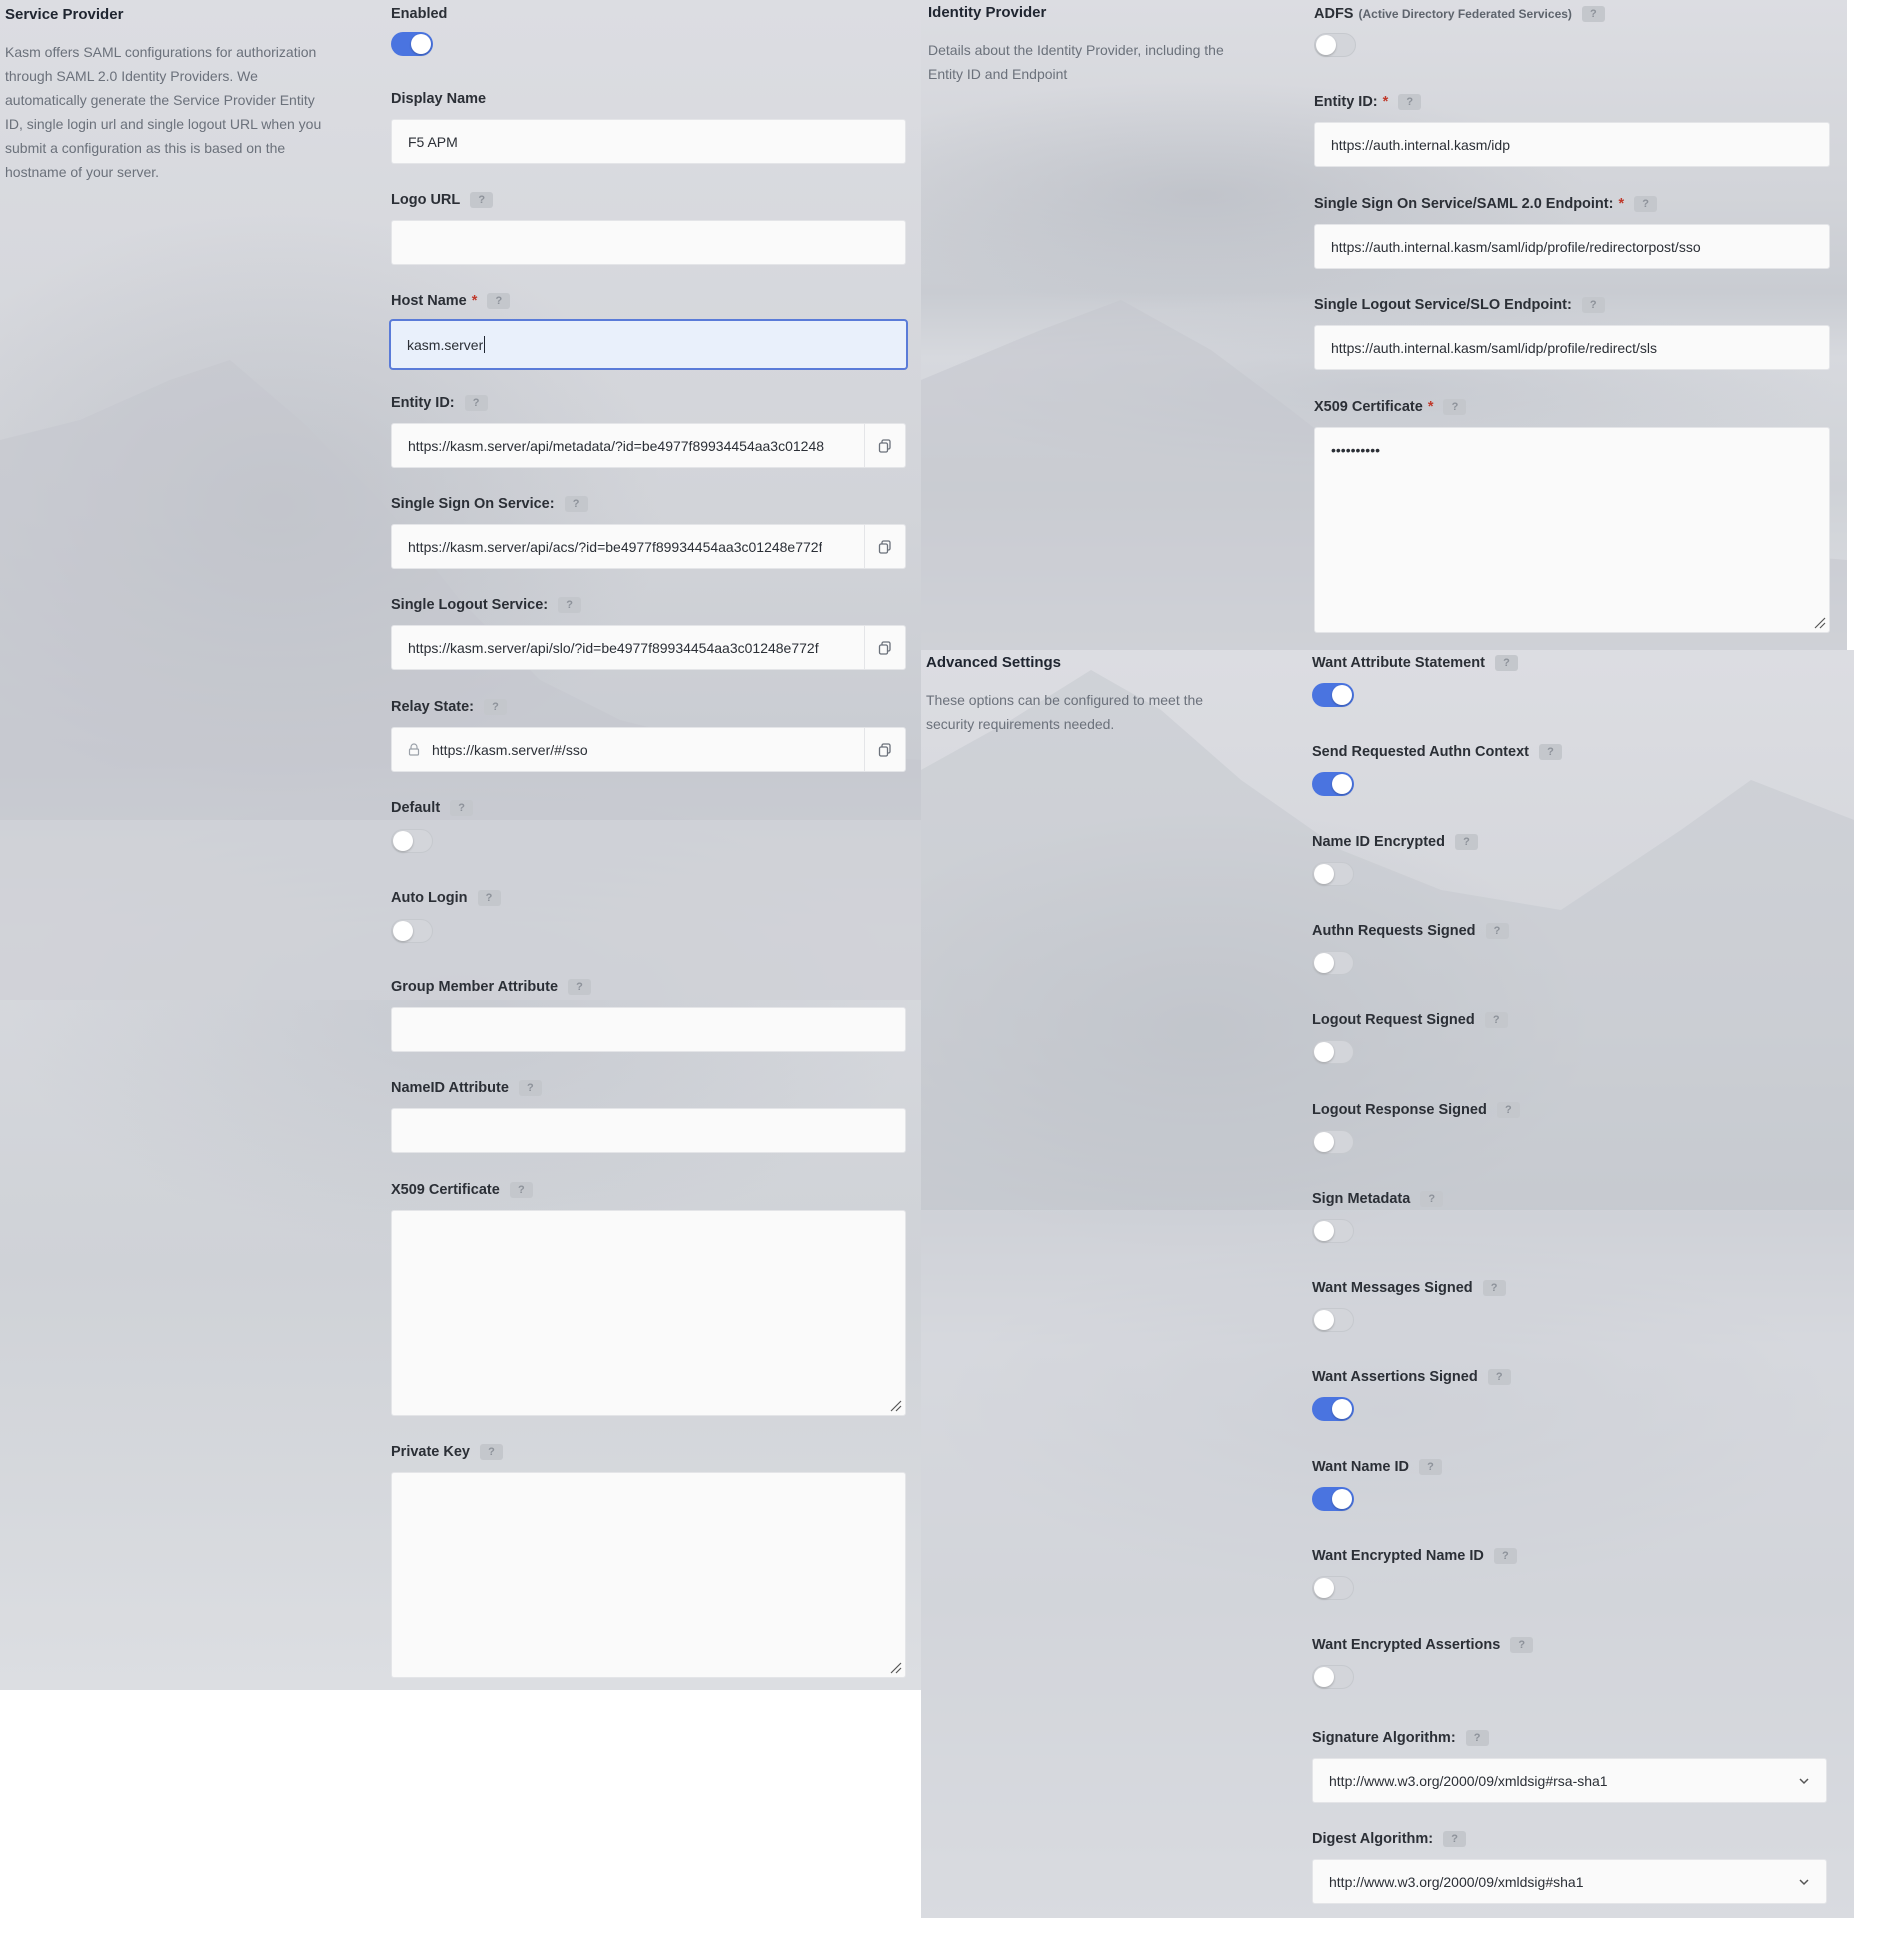  Describe the element at coordinates (1333, 1499) in the screenshot. I see `want-name-id-toggle` at that location.